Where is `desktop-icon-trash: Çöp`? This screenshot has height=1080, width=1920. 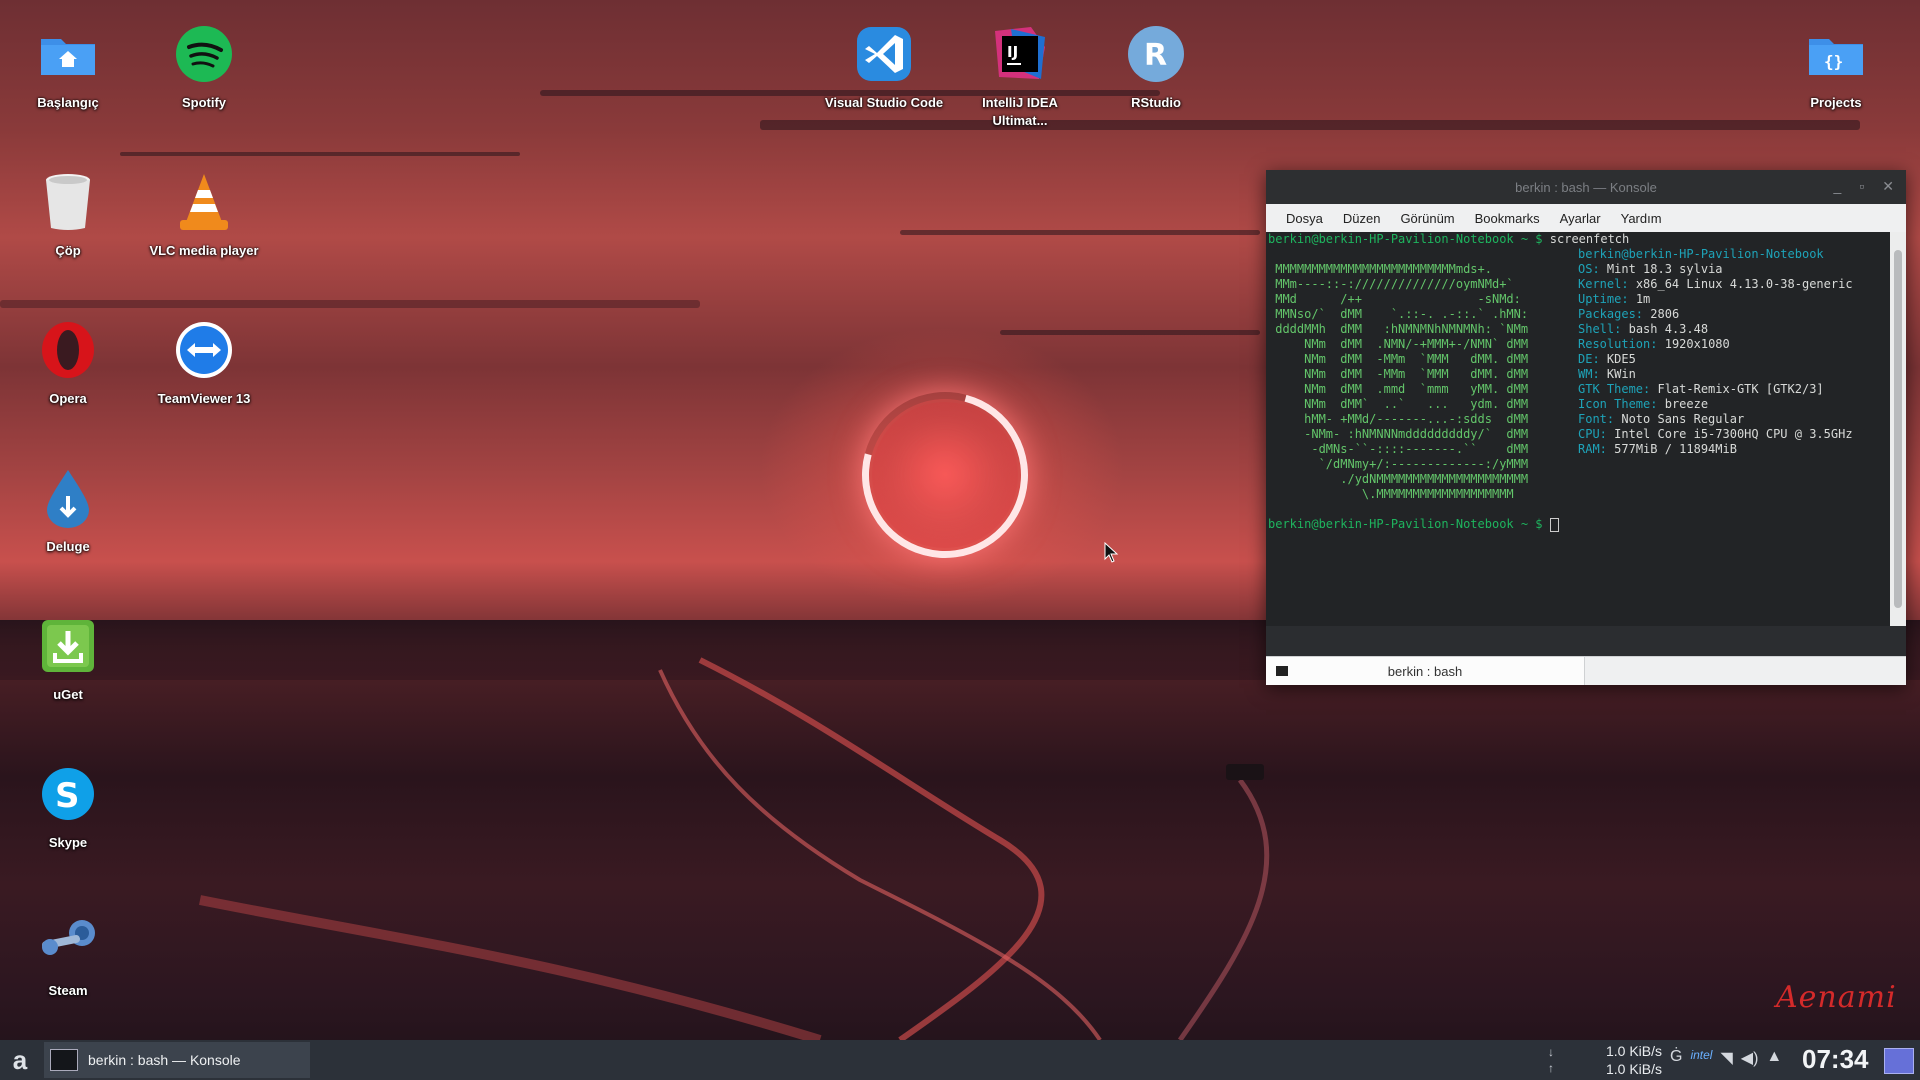
desktop-icon-trash: Çöp is located at coordinates (68, 216).